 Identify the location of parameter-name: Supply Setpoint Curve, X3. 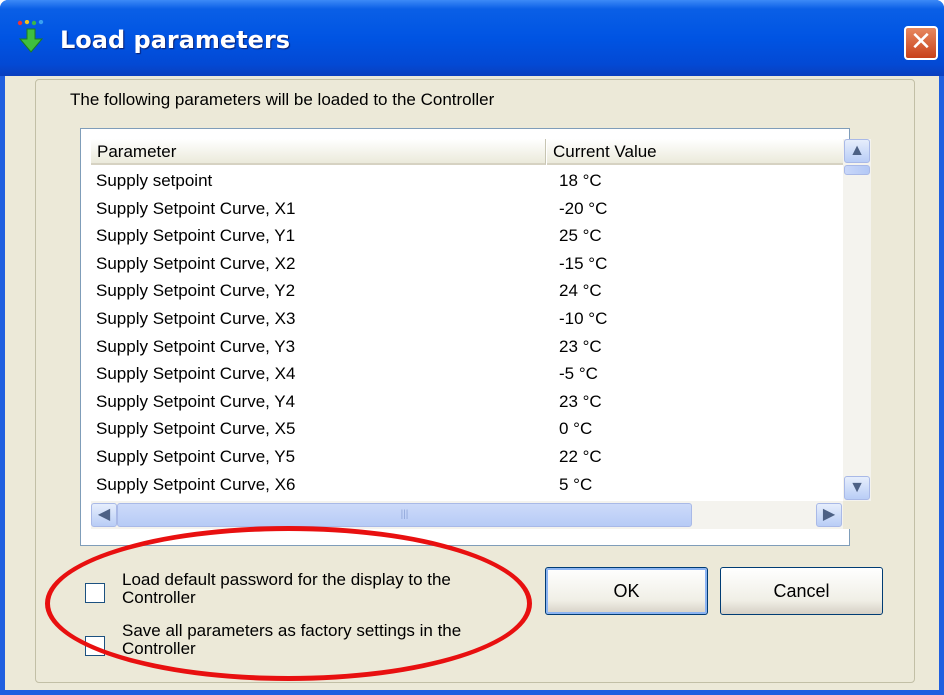
(196, 318).